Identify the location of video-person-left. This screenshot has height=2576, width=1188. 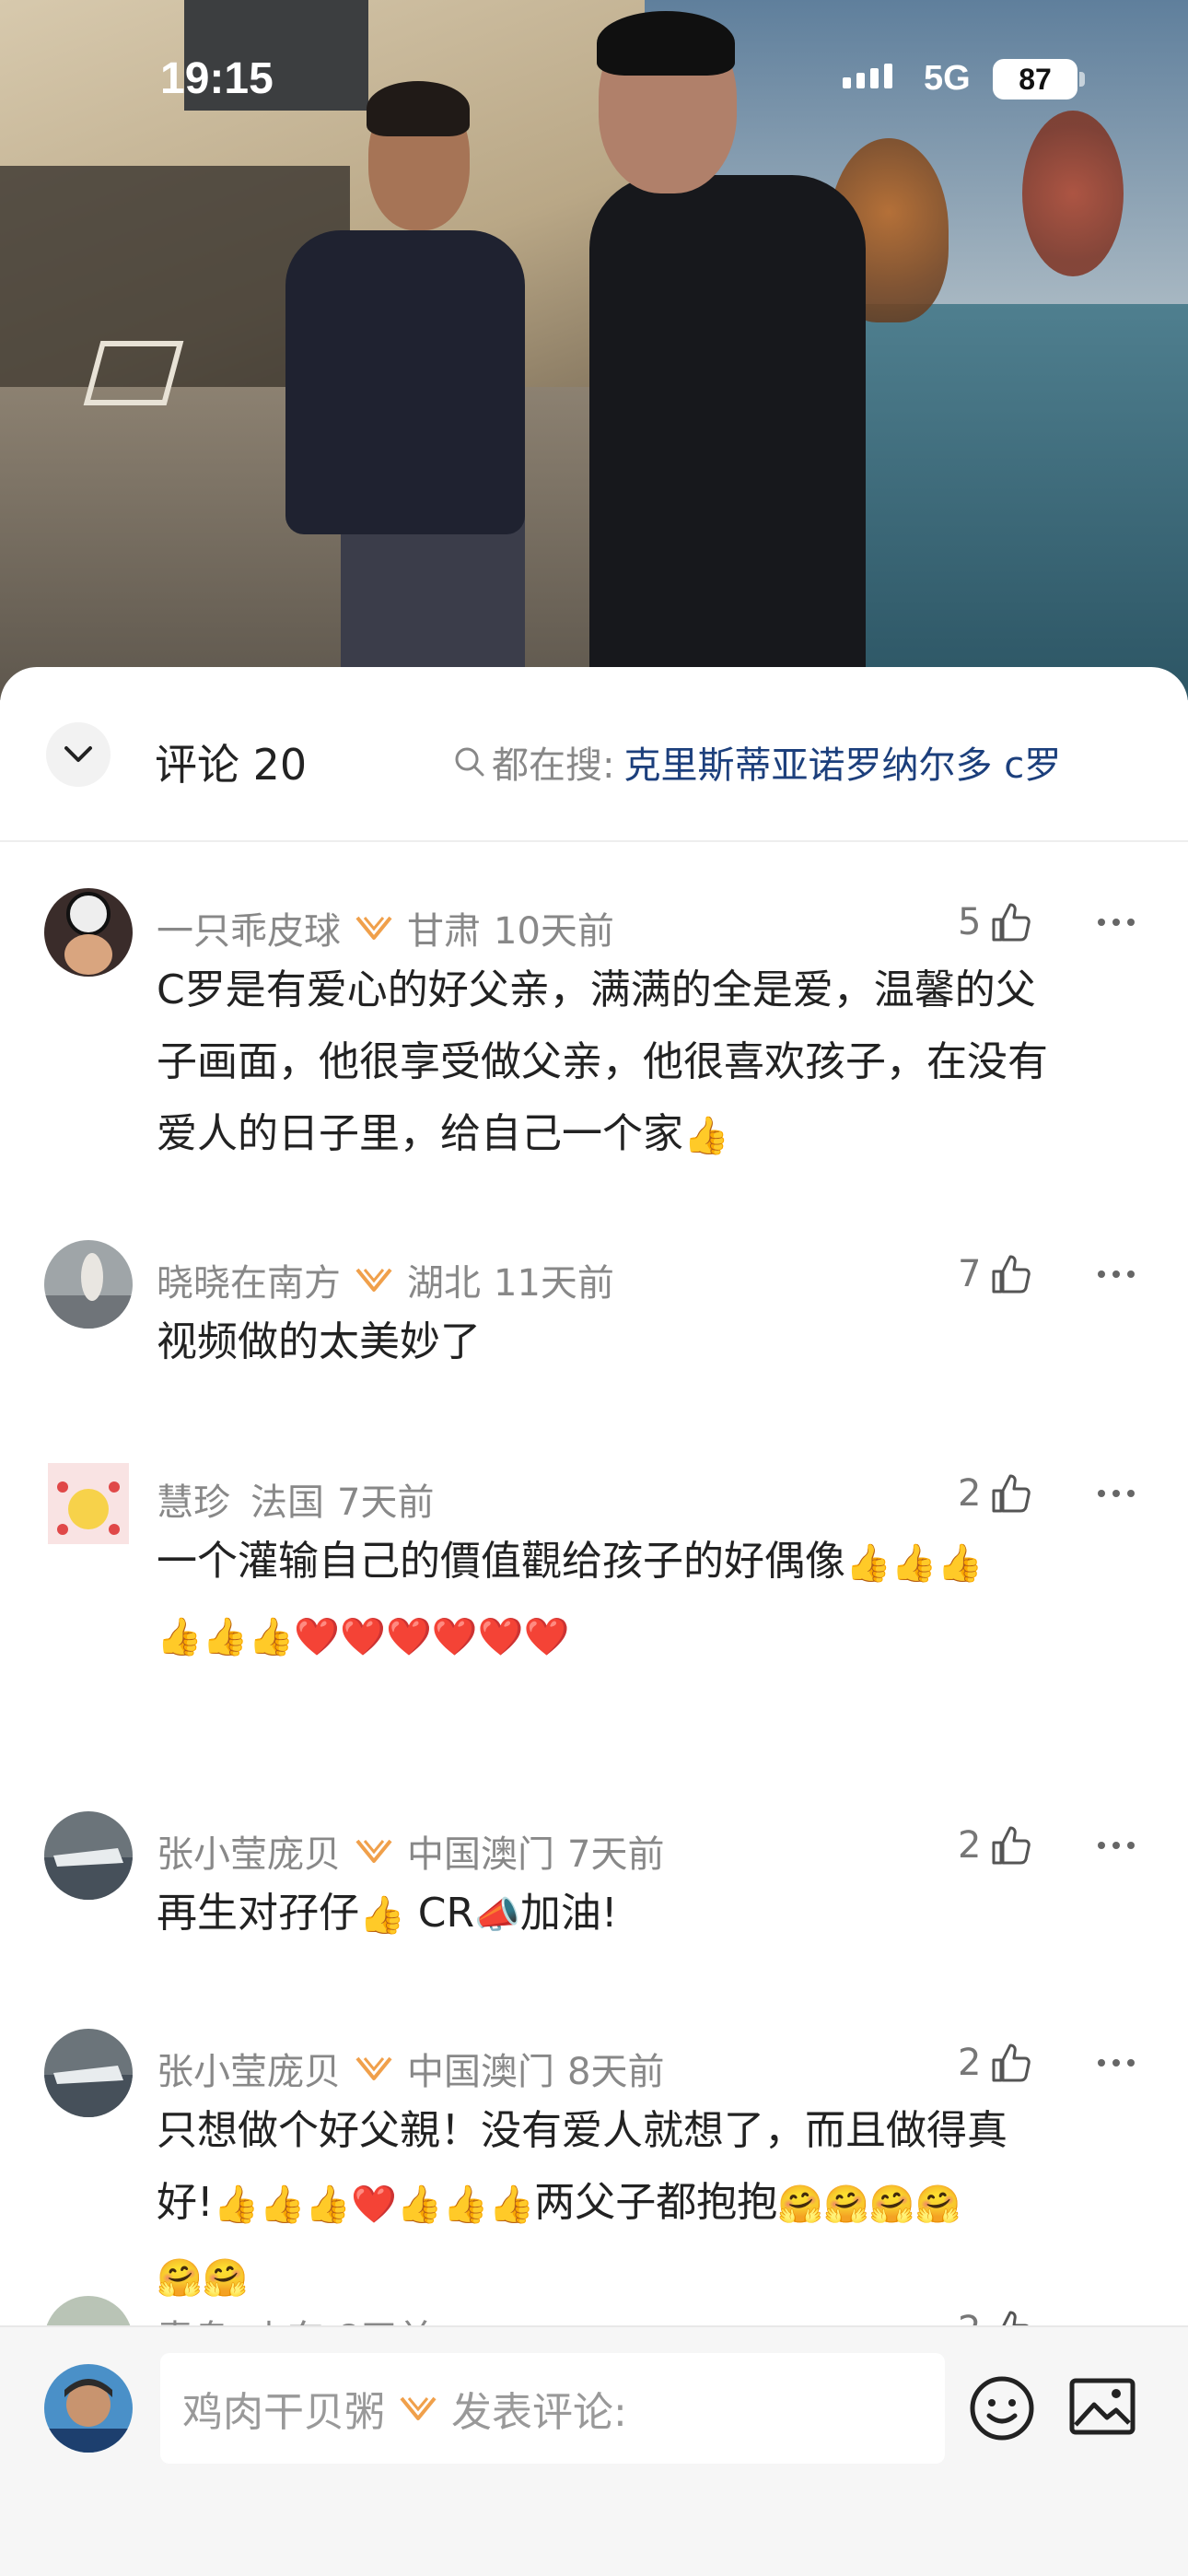
(405, 382).